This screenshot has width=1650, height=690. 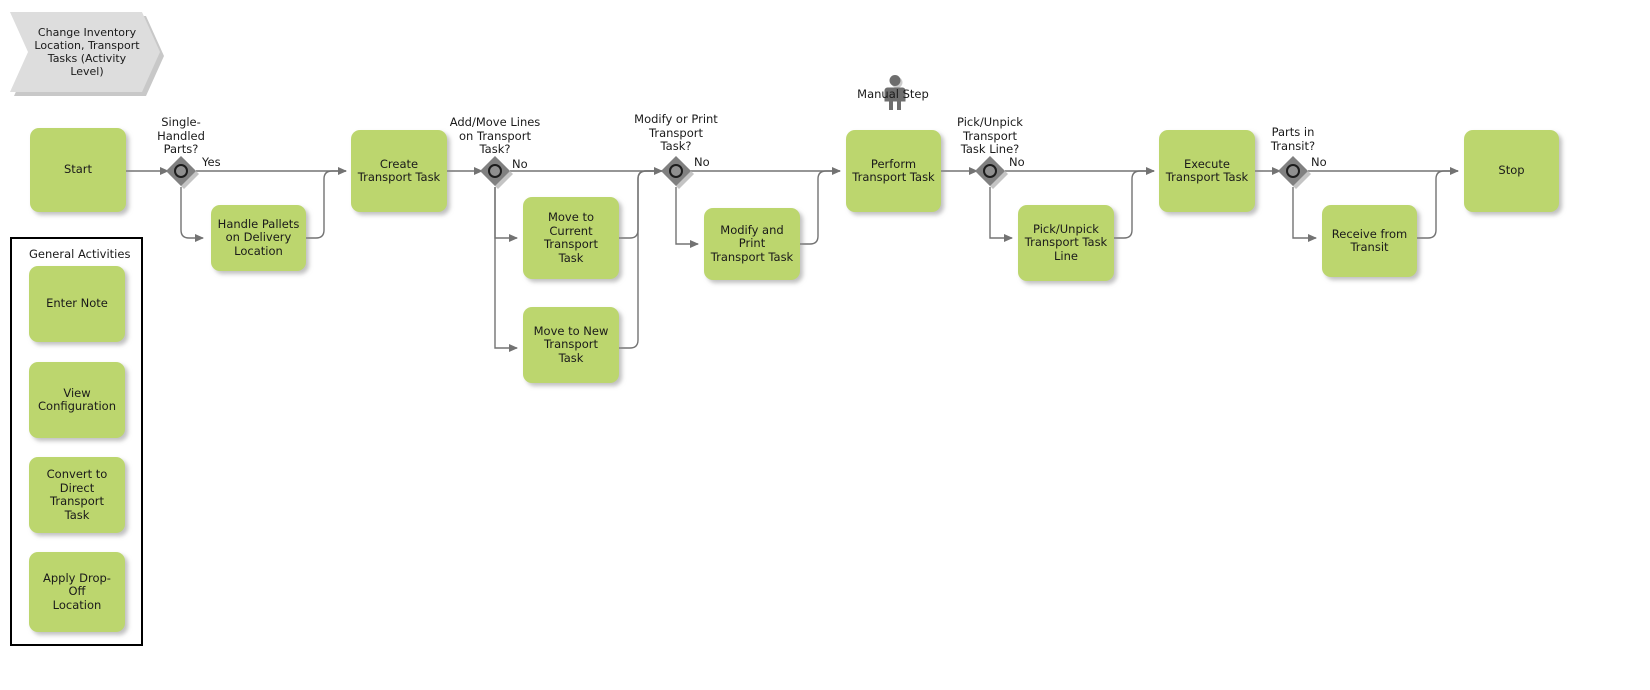 I want to click on gateway-parts-in-transit-caption: Parts in Transit?, so click(x=1293, y=139).